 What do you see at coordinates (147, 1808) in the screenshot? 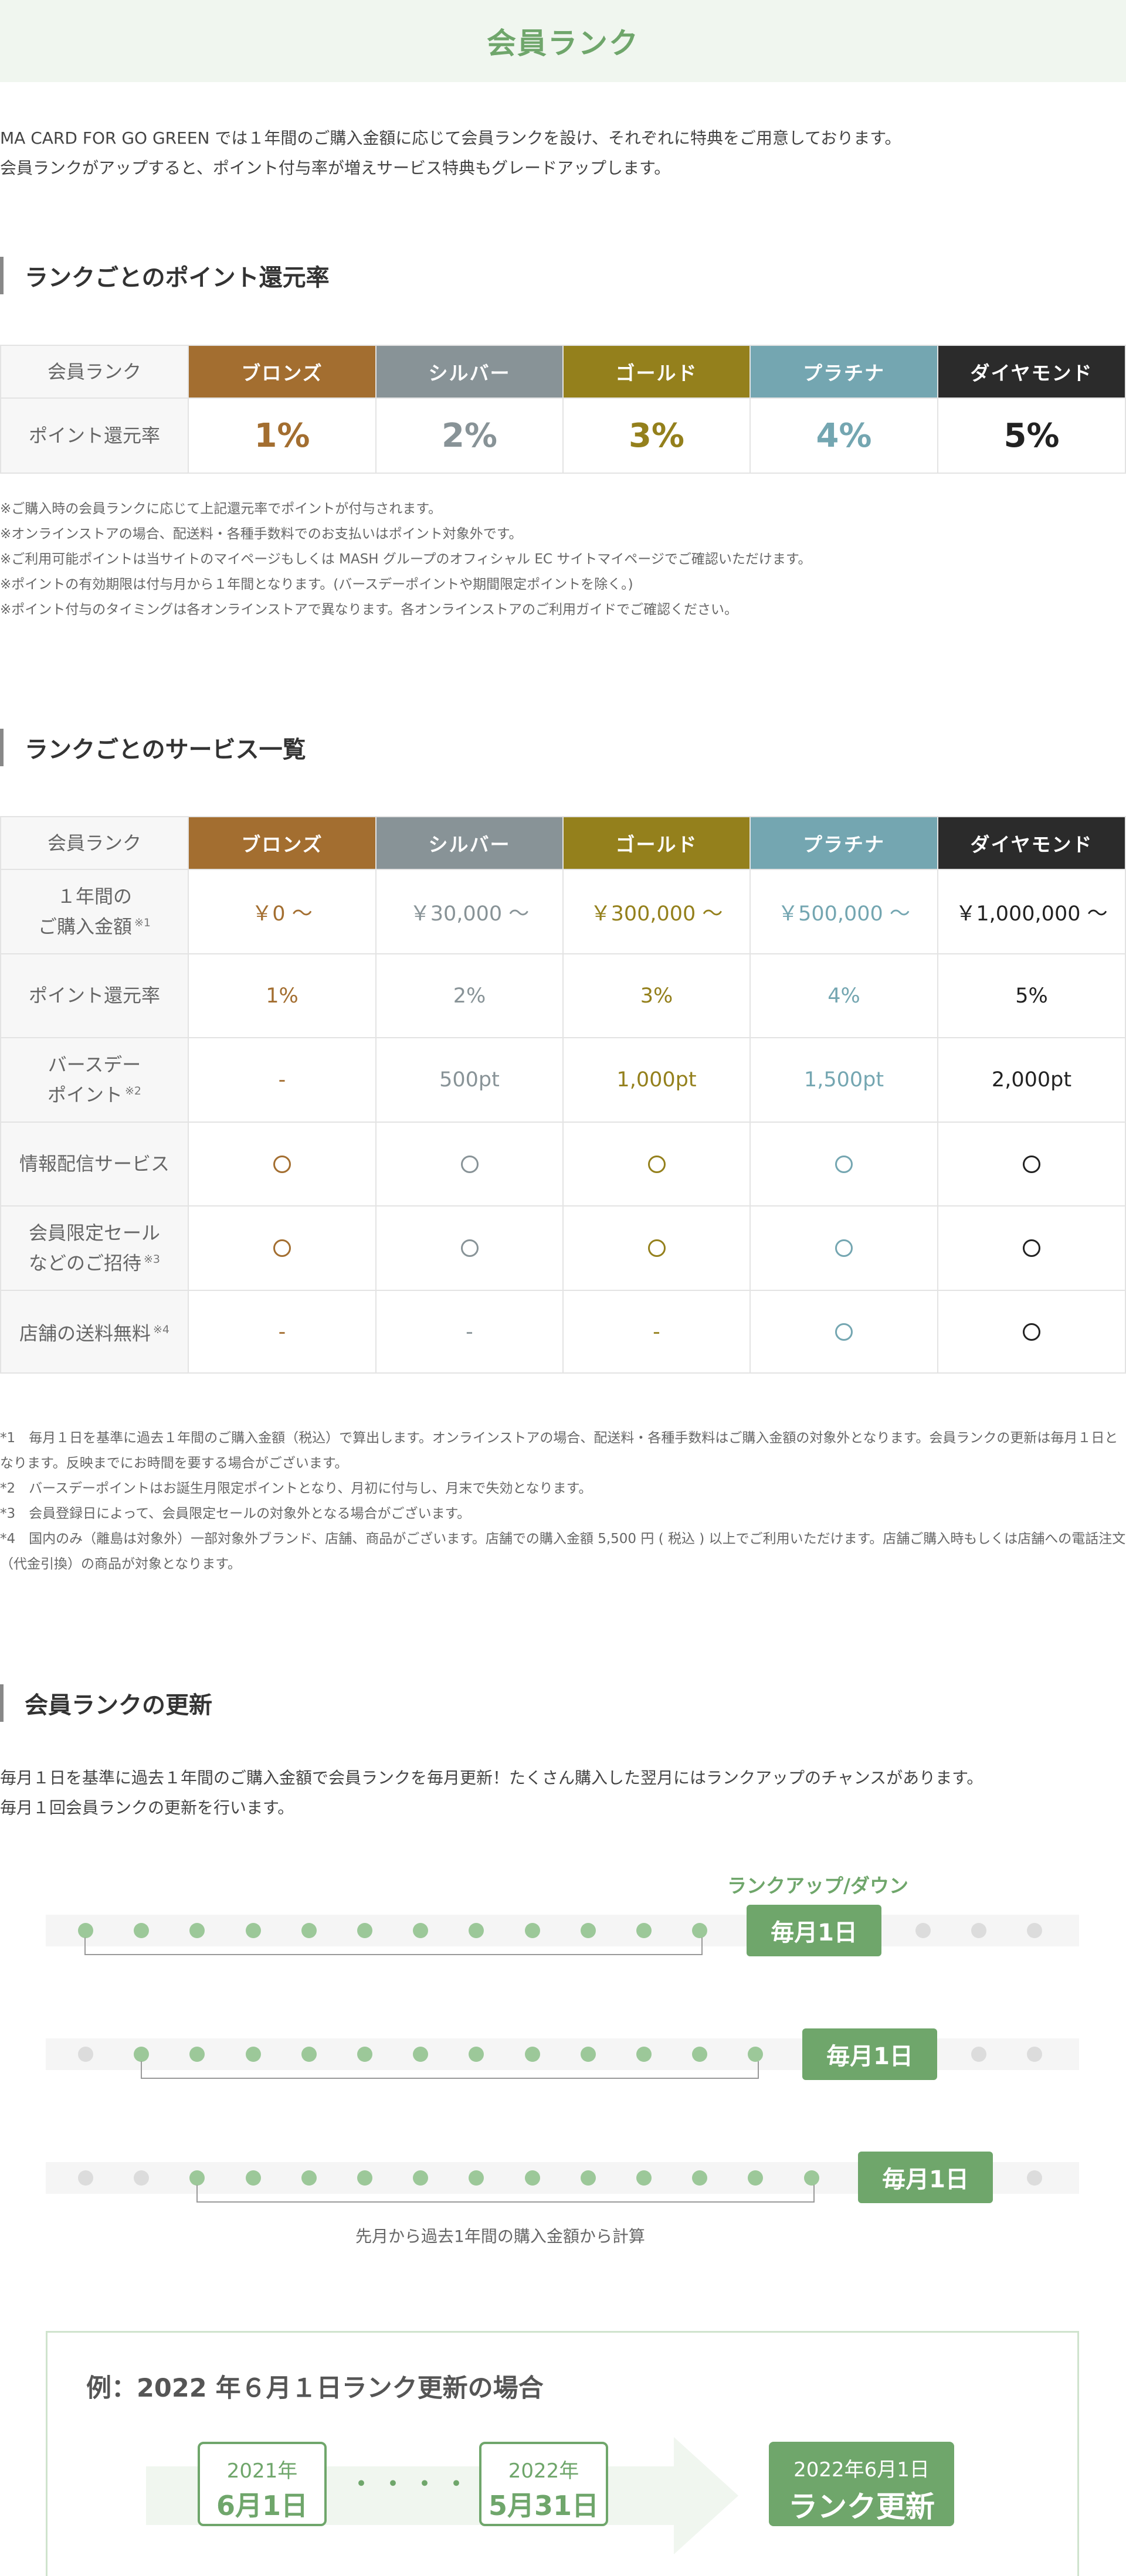
I see `intro-line: 毎月１回会員ランクの更新を行います。` at bounding box center [147, 1808].